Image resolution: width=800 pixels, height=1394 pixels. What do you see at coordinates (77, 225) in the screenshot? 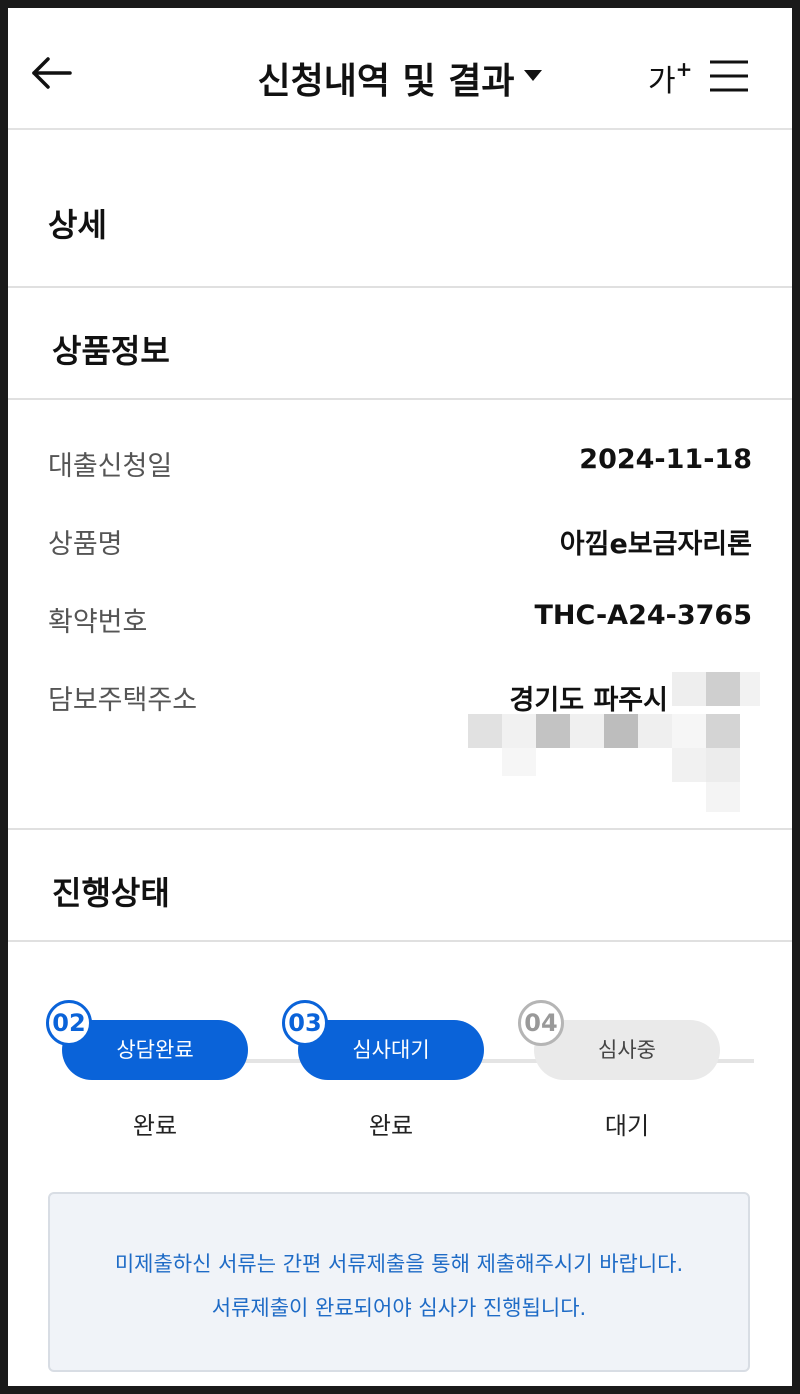
I see `detail-heading: 상세` at bounding box center [77, 225].